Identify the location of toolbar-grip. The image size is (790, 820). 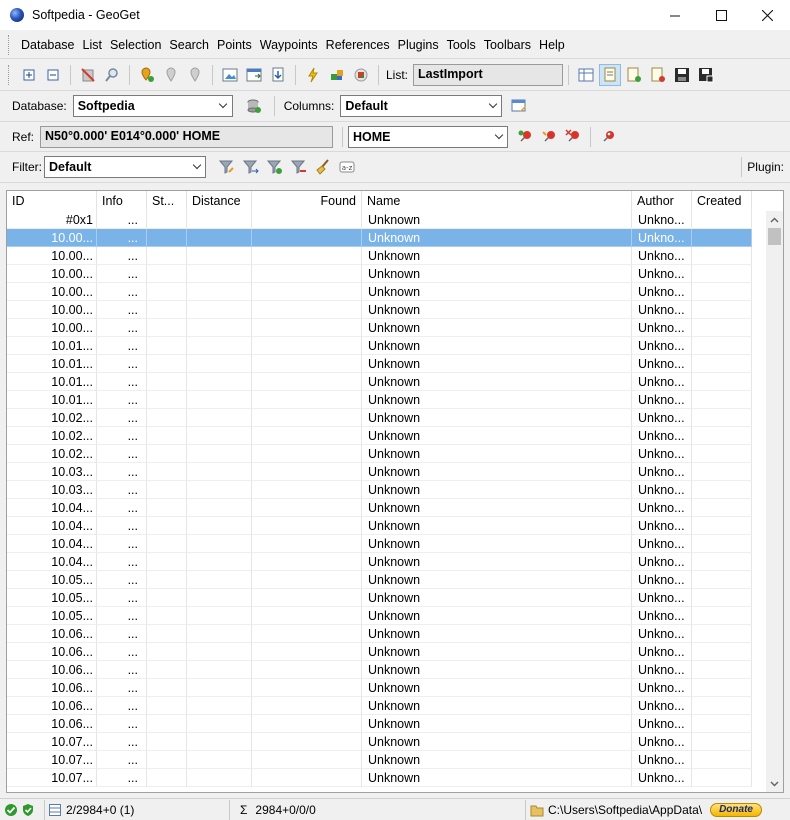
(9, 75).